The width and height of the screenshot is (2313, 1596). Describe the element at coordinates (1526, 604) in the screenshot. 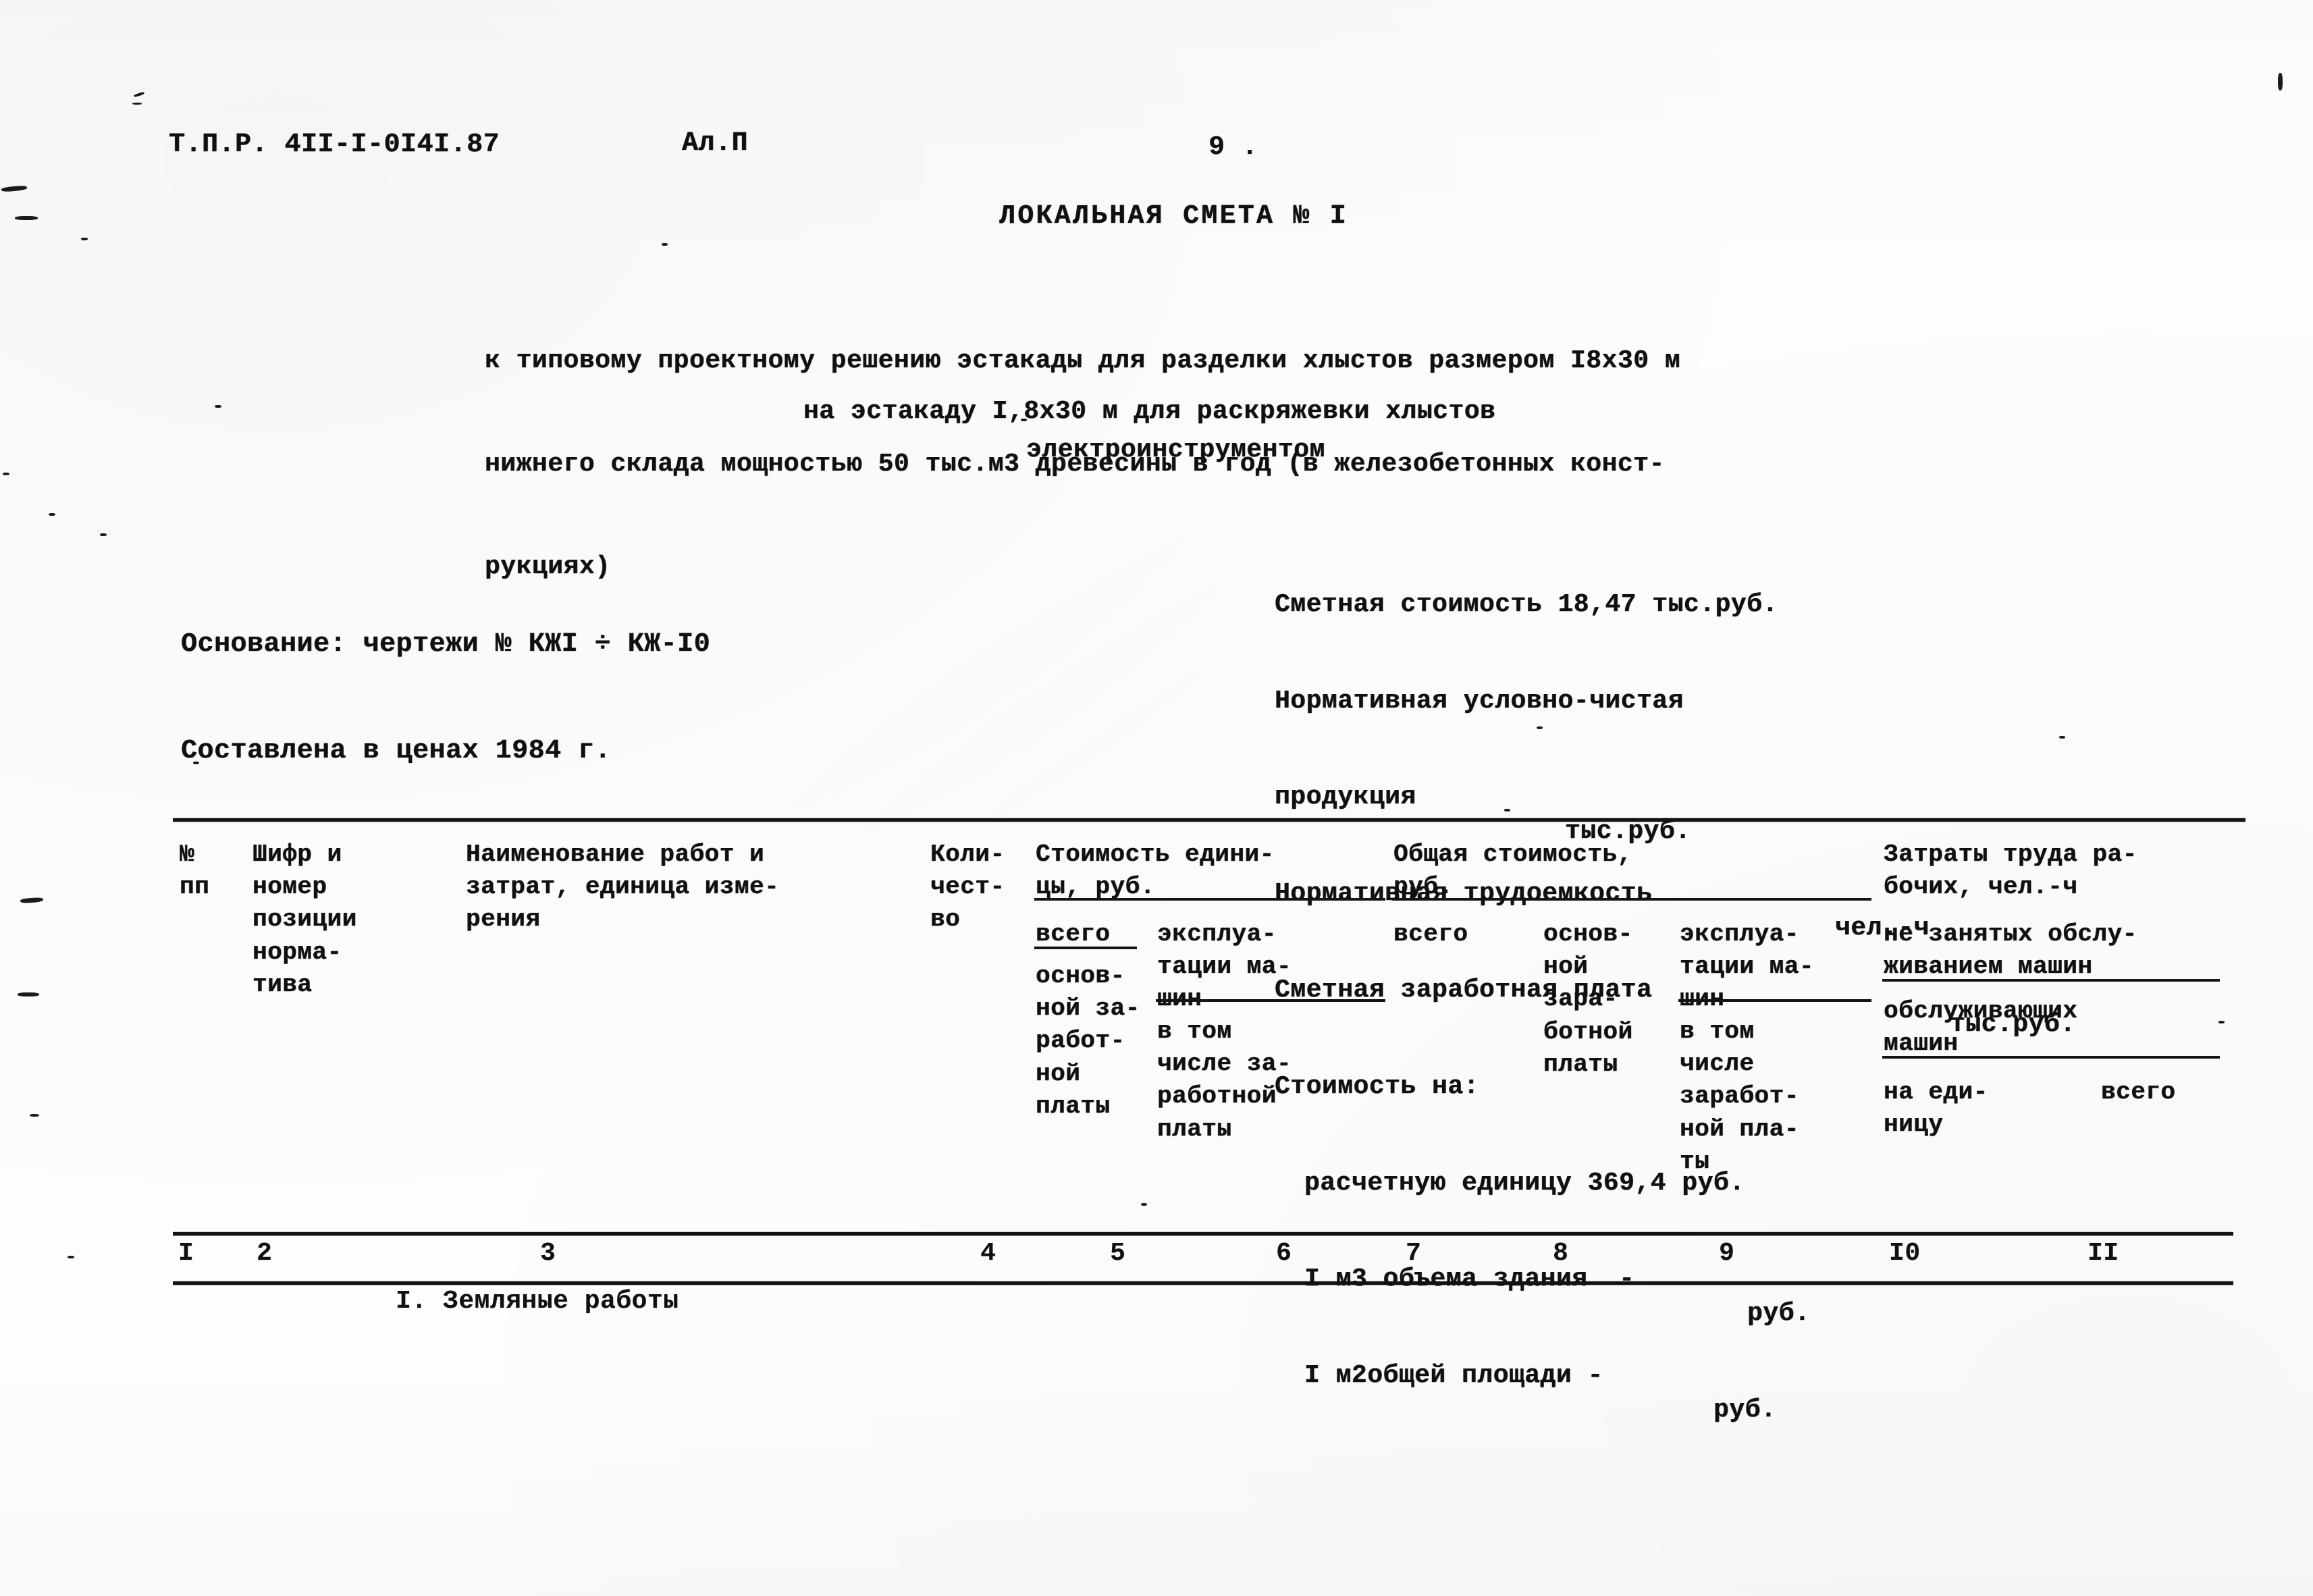

I see `summary-label: Сметная стоимость 18,47 тыс.руб.` at that location.